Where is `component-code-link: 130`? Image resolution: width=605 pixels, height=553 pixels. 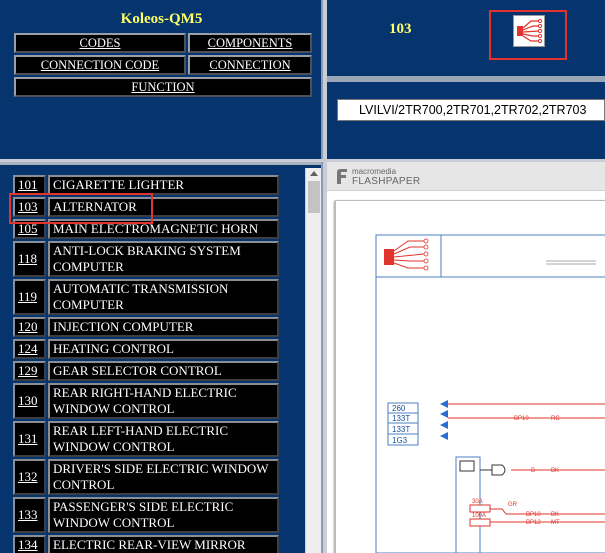
component-code-link: 130 is located at coordinates (29, 401).